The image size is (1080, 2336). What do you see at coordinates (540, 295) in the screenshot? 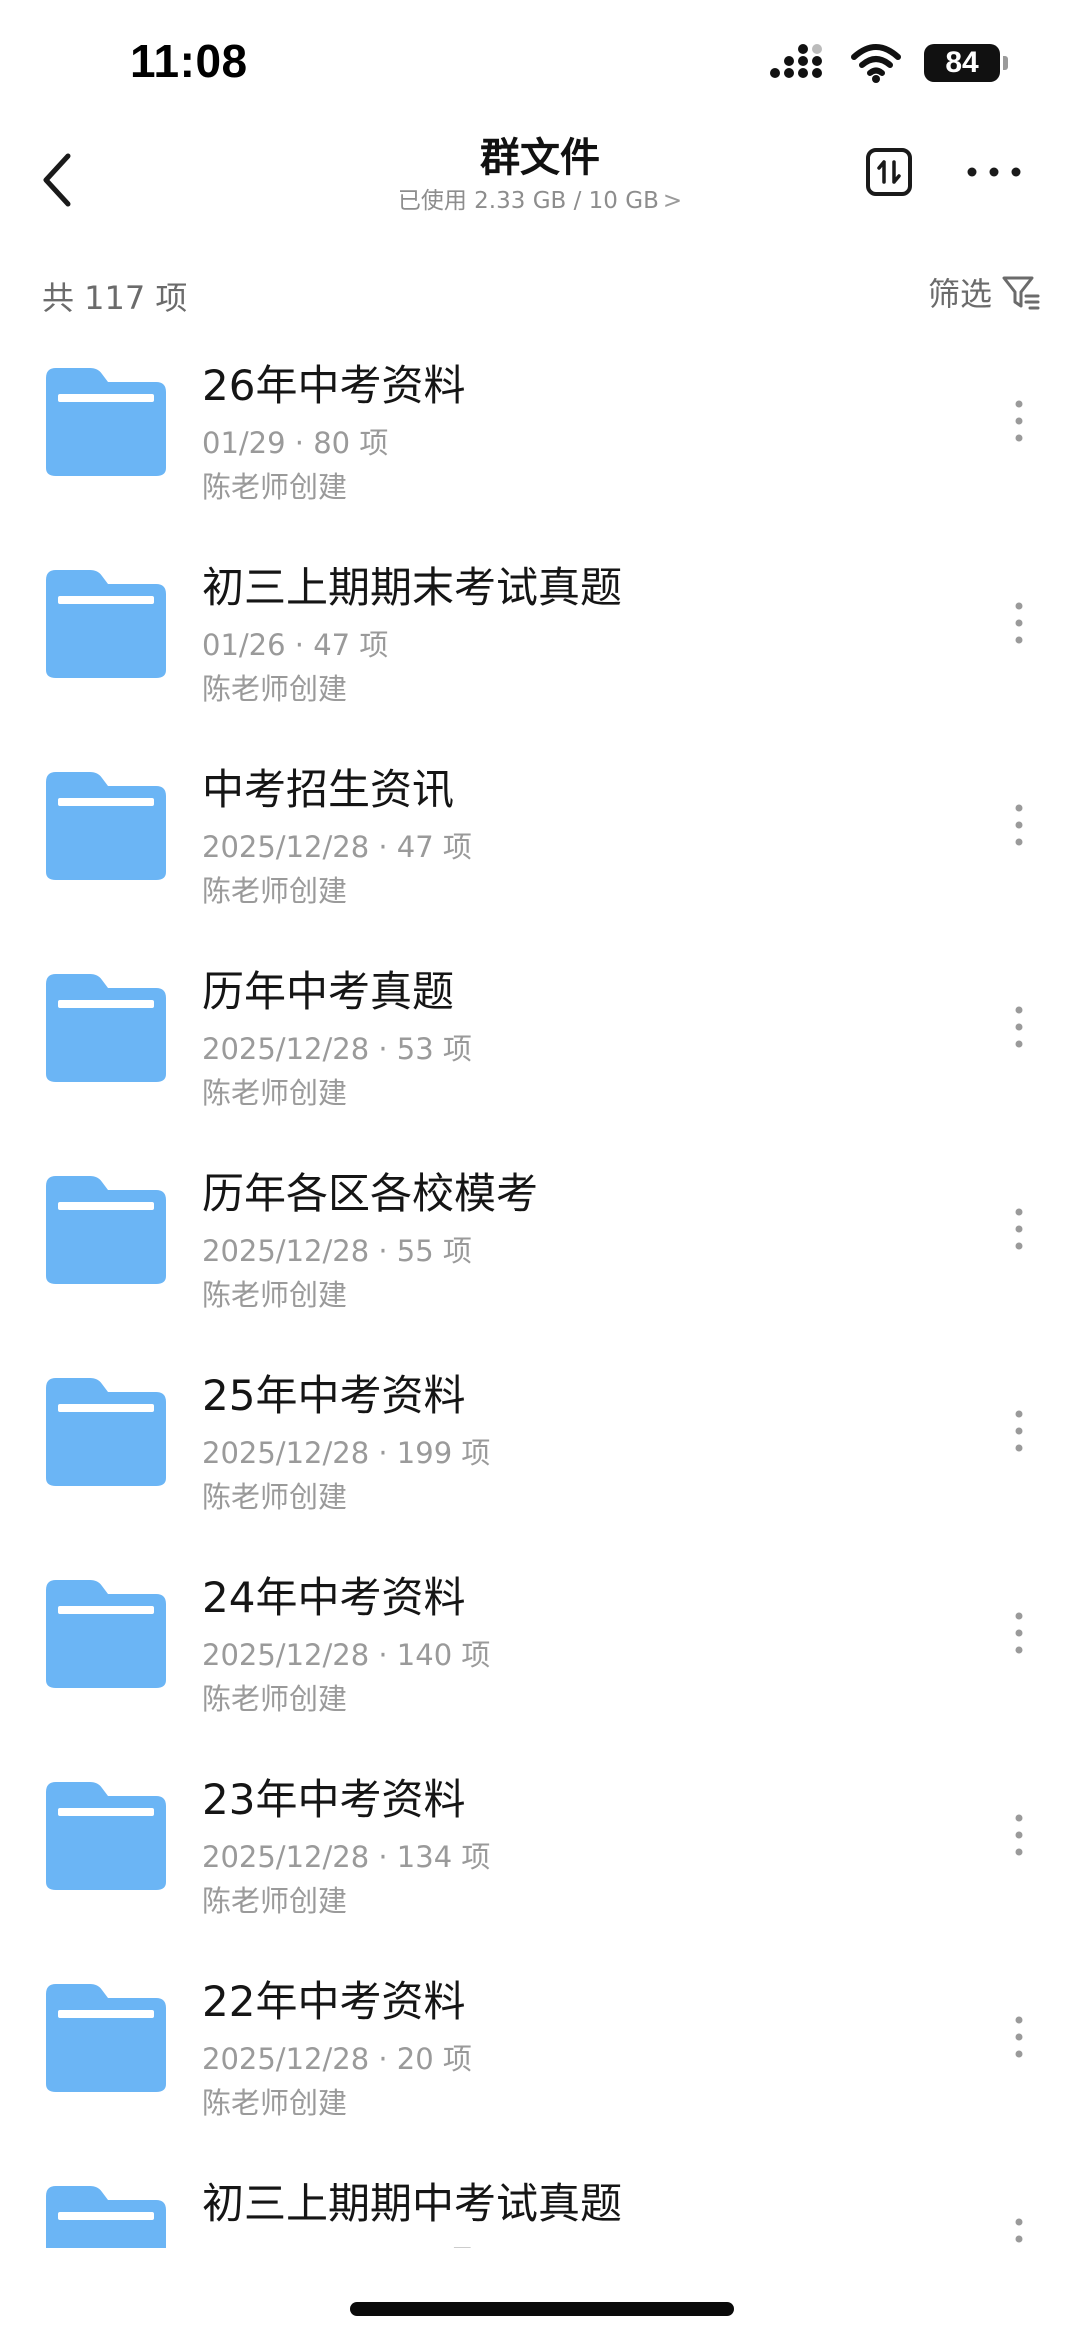
I see `summary-row: 共 117 项 筛选` at bounding box center [540, 295].